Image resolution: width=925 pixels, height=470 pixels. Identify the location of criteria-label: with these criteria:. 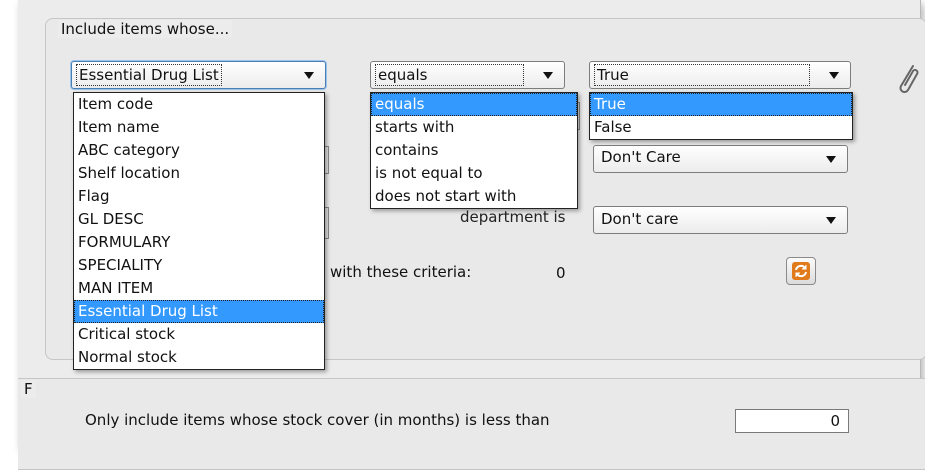
(401, 272).